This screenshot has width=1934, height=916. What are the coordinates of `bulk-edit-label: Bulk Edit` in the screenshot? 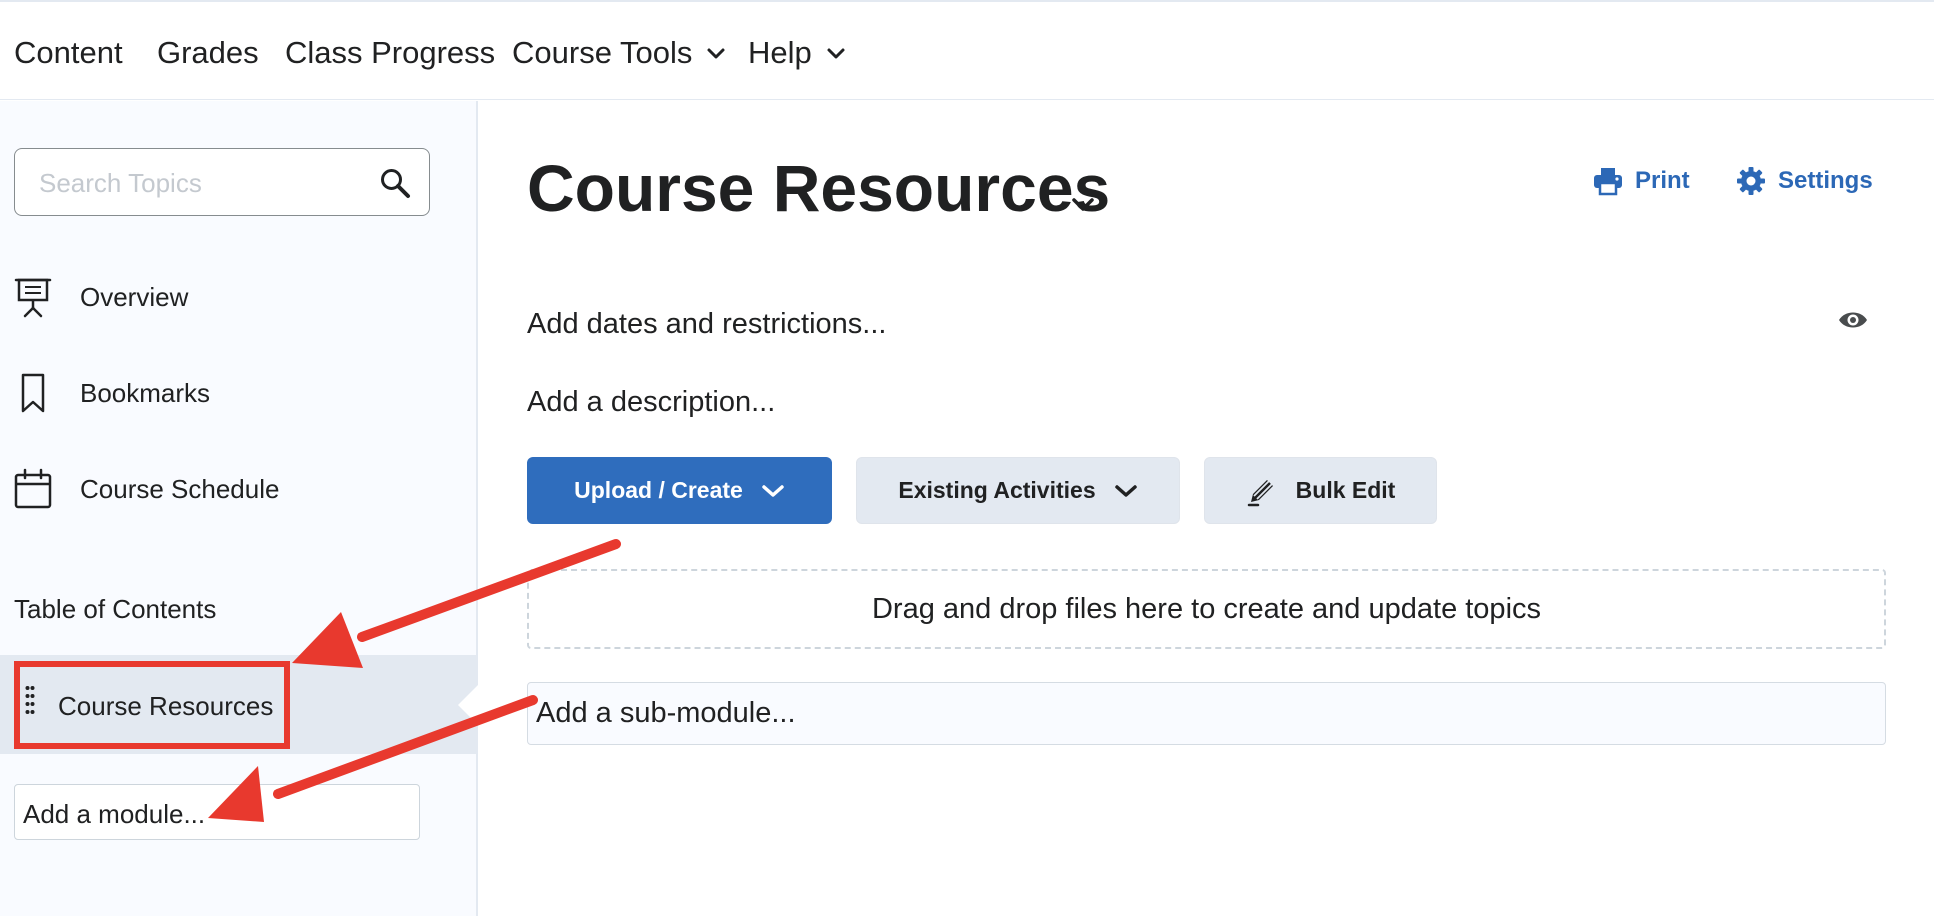 It's located at (1345, 490).